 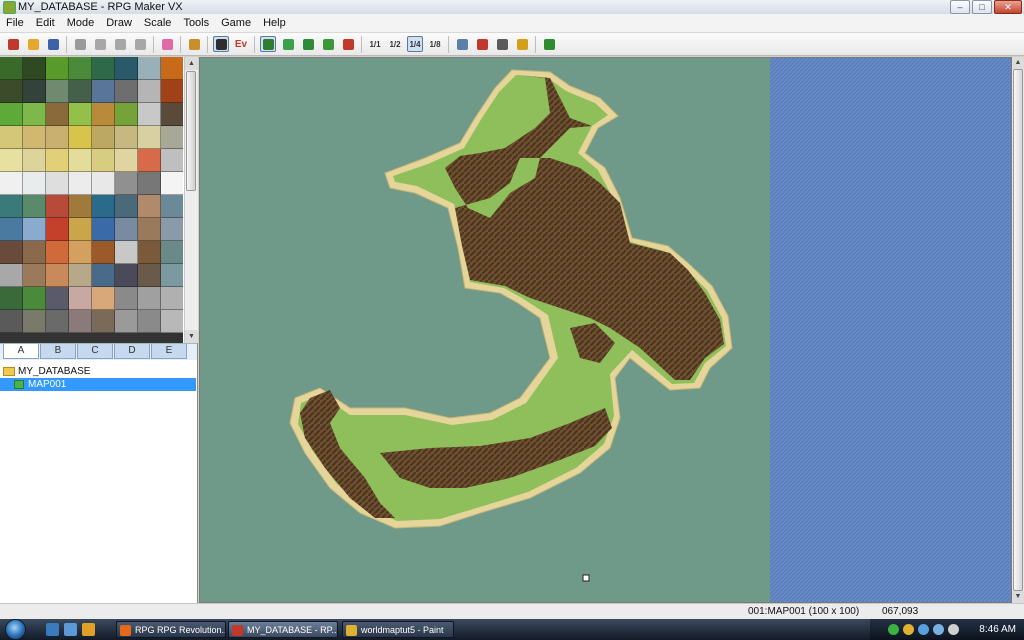 What do you see at coordinates (375, 44) in the screenshot?
I see `scale-1-1-button: 1/1` at bounding box center [375, 44].